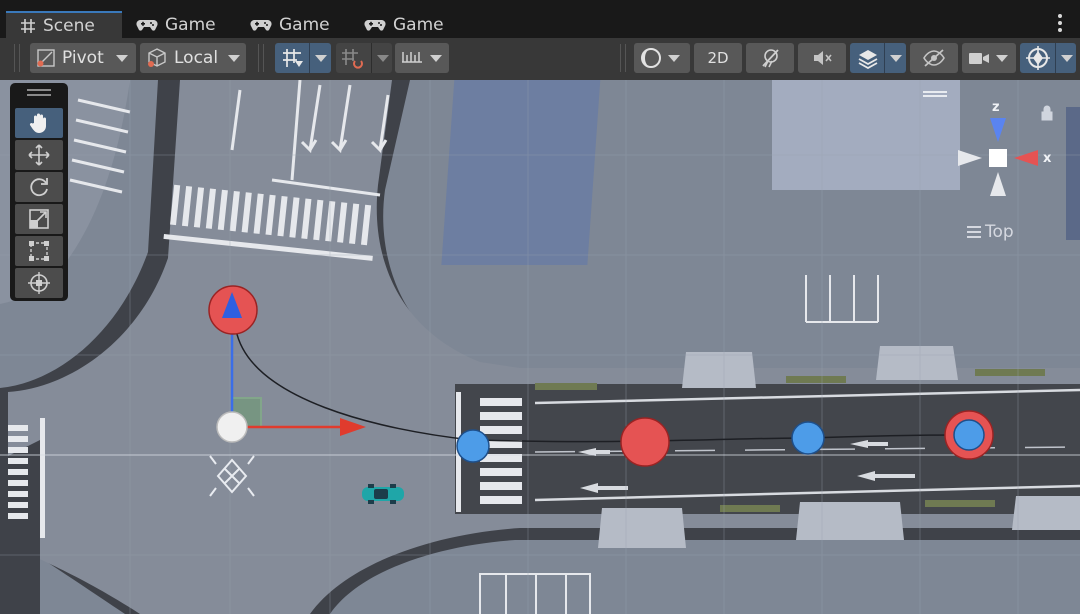 The image size is (1080, 614). What do you see at coordinates (645, 442) in the screenshot?
I see `waypoint-red` at bounding box center [645, 442].